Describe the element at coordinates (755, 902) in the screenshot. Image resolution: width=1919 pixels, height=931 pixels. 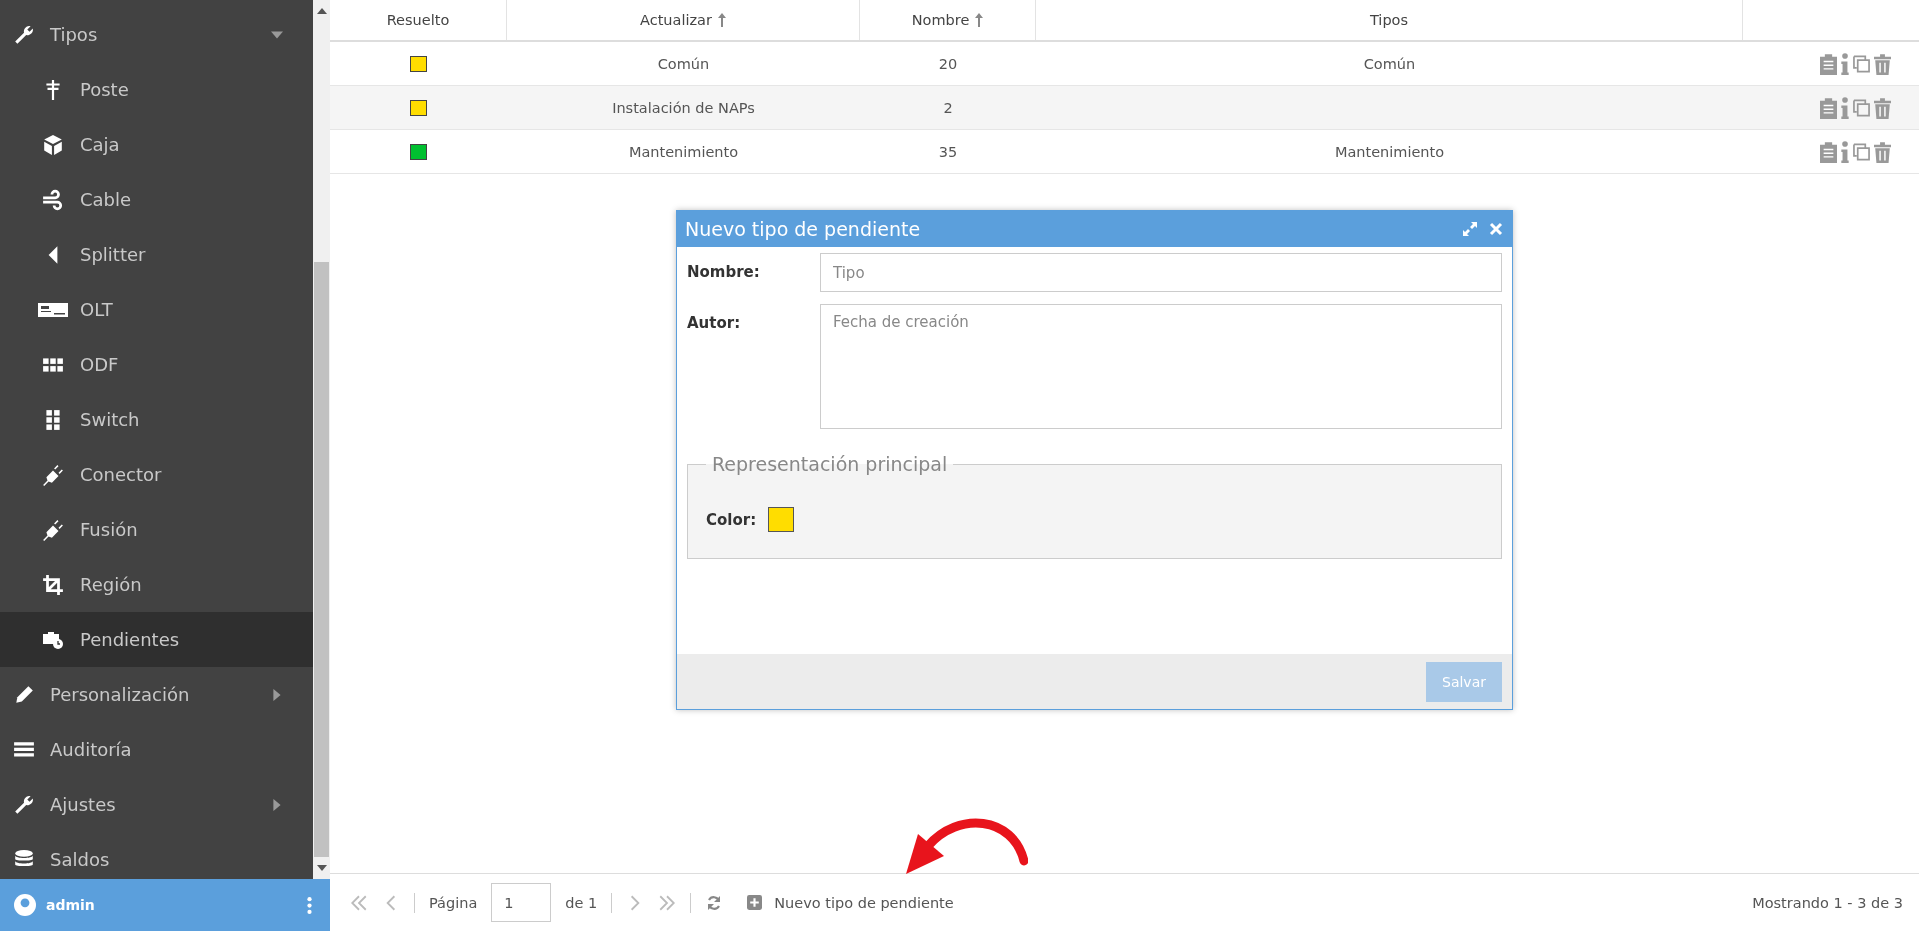
I see `plus-icon` at that location.